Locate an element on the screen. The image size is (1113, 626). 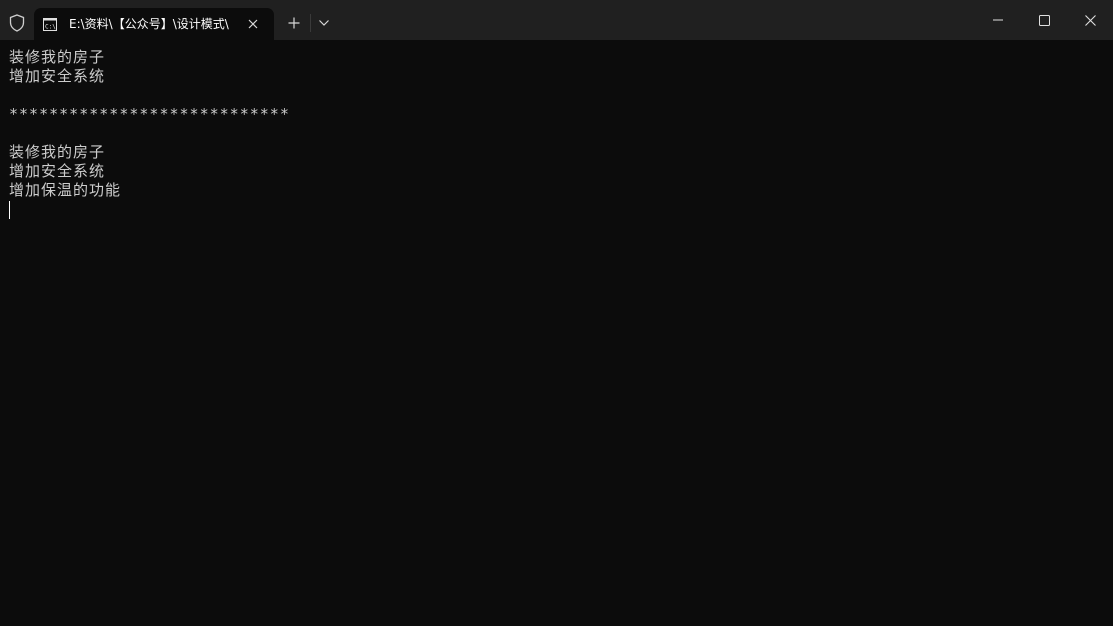
close-icon is located at coordinates (1090, 20).